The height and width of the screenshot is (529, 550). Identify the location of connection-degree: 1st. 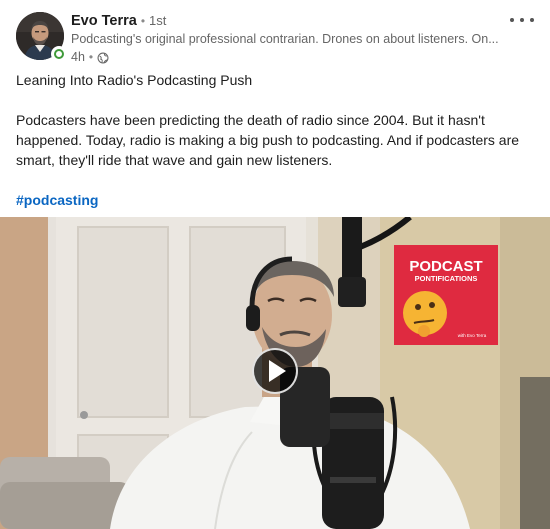
(158, 20).